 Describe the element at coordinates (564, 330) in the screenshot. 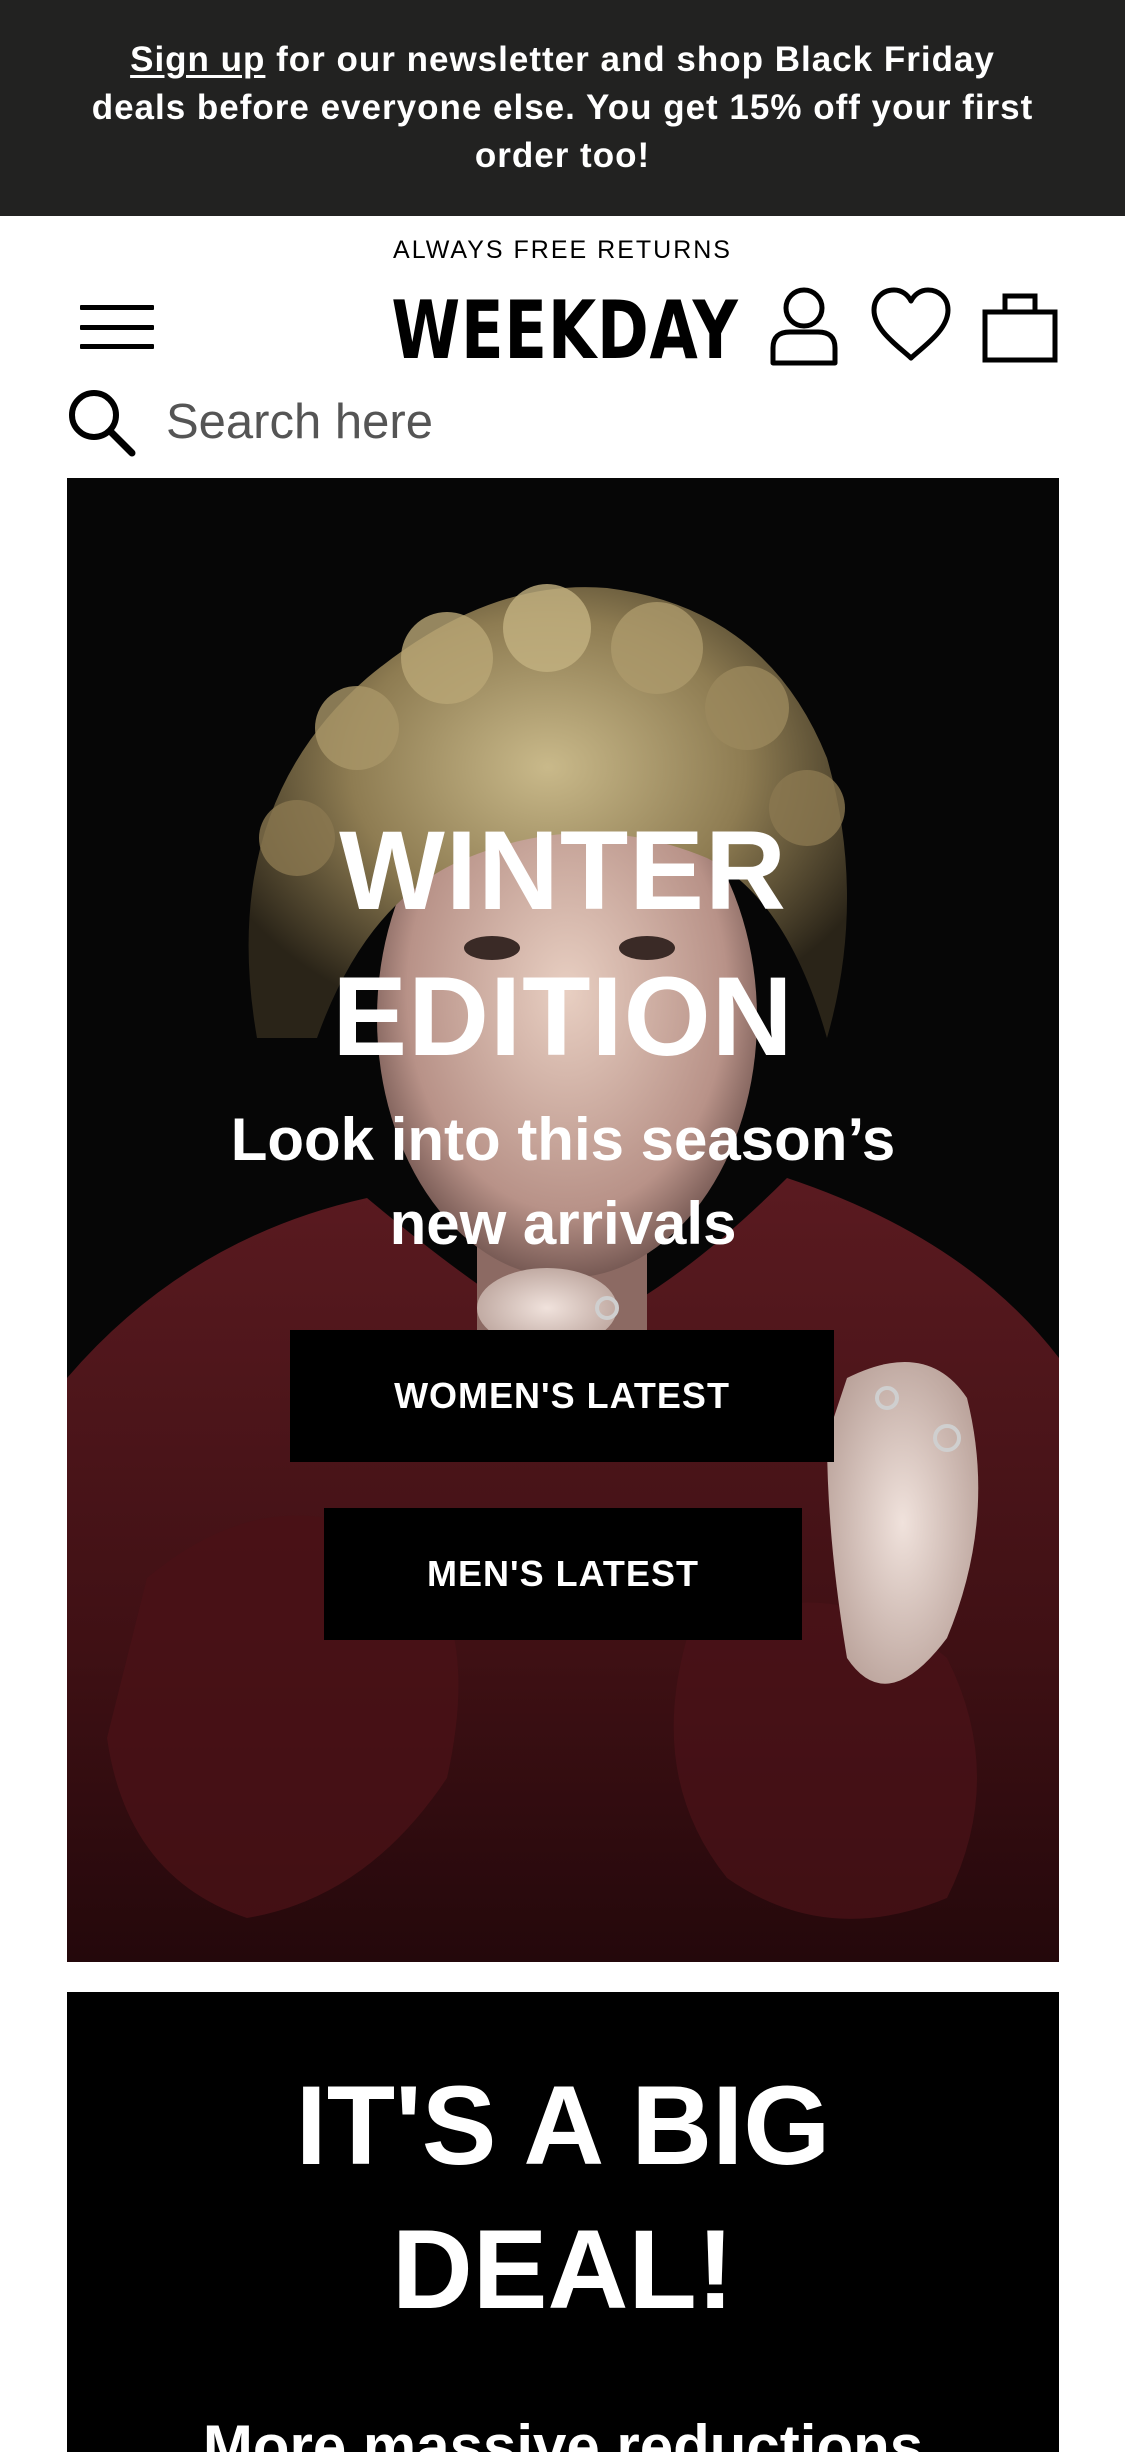

I see `brand-logo: WEEKDAY` at that location.